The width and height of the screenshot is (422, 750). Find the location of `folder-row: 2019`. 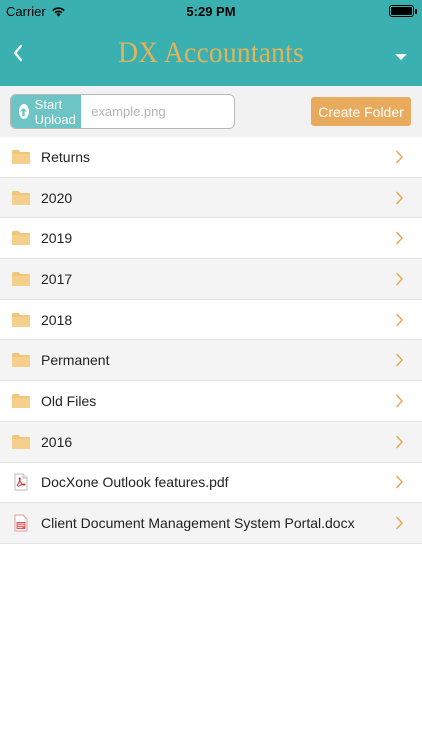

folder-row: 2019 is located at coordinates (211, 239).